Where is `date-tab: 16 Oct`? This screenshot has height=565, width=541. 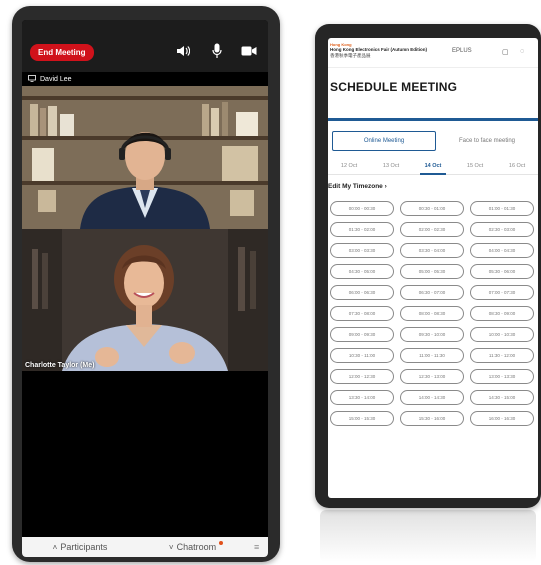 date-tab: 16 Oct is located at coordinates (517, 166).